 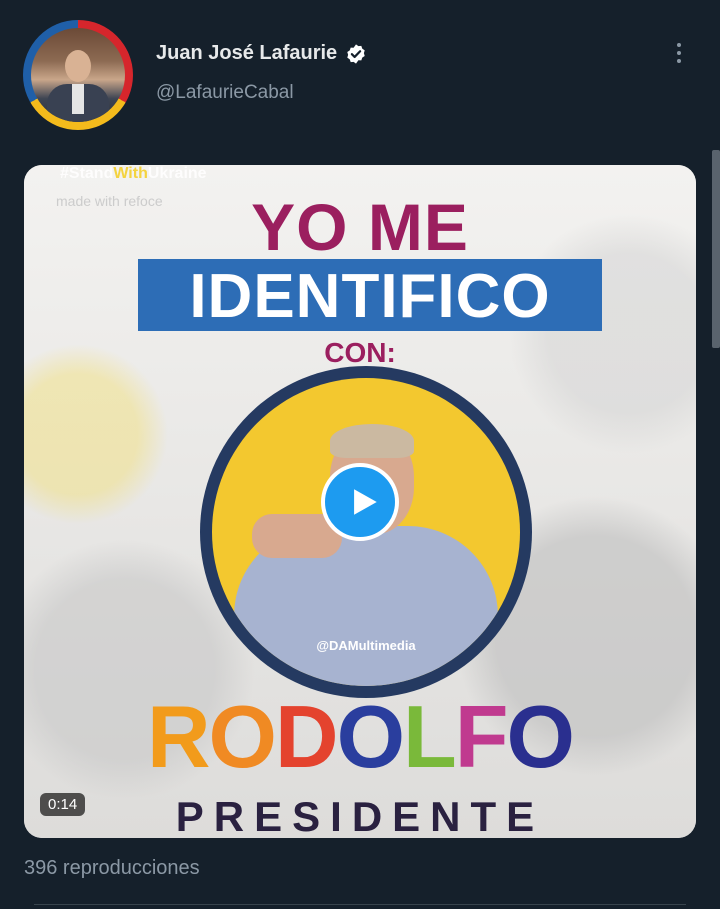 What do you see at coordinates (360, 352) in the screenshot?
I see `poster-headline-3: CON:` at bounding box center [360, 352].